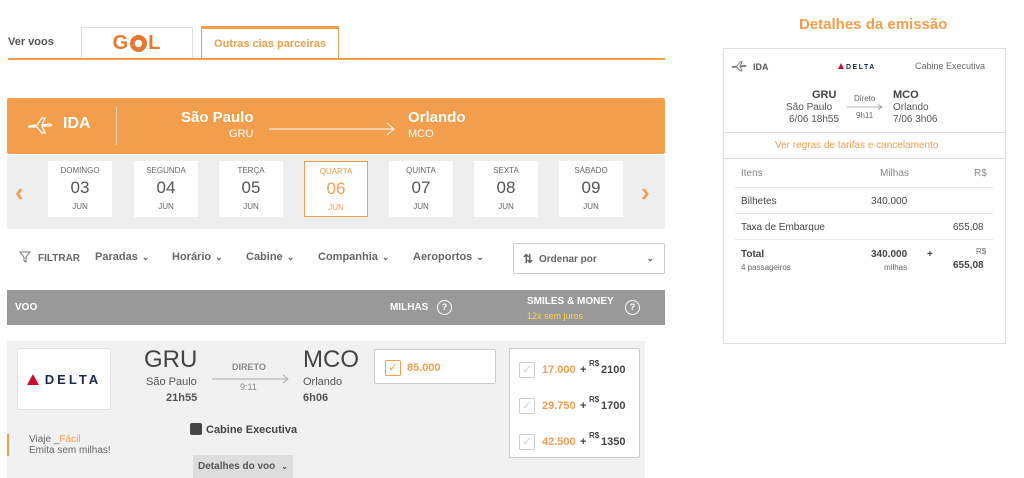  Describe the element at coordinates (171, 359) in the screenshot. I see `flight-origin-code: GRU` at that location.